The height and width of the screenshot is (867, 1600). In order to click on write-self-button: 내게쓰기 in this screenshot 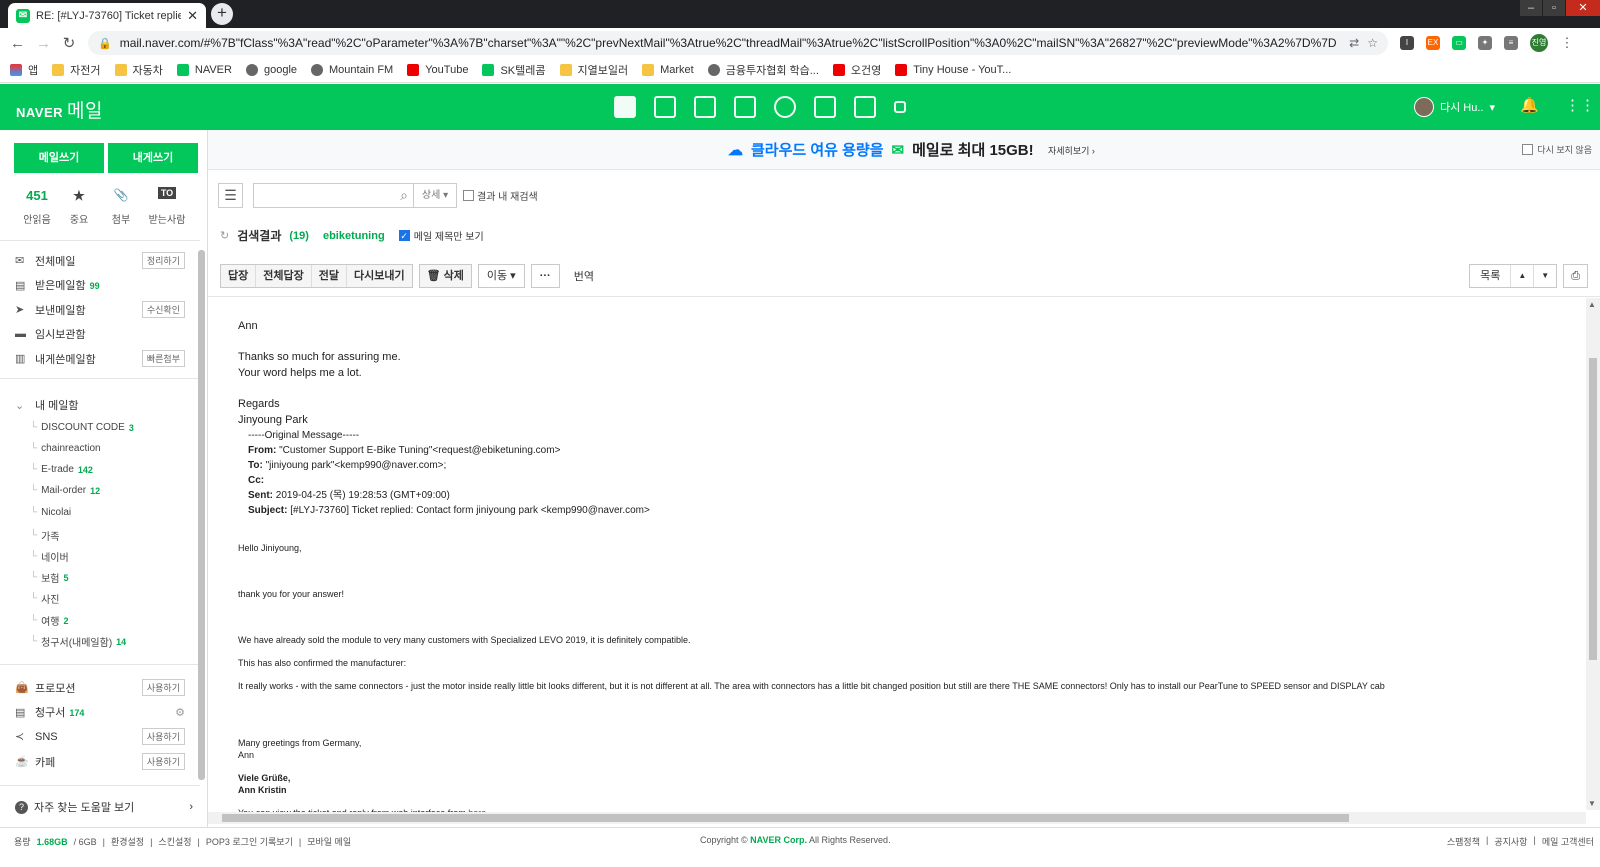, I will do `click(153, 158)`.